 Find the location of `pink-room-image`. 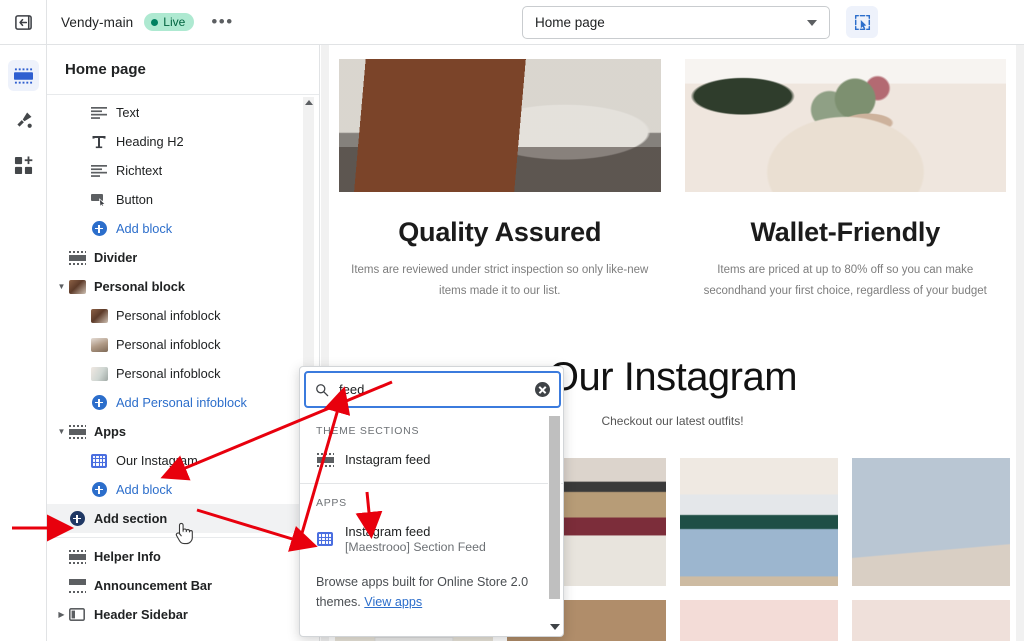

pink-room-image is located at coordinates (930, 620).